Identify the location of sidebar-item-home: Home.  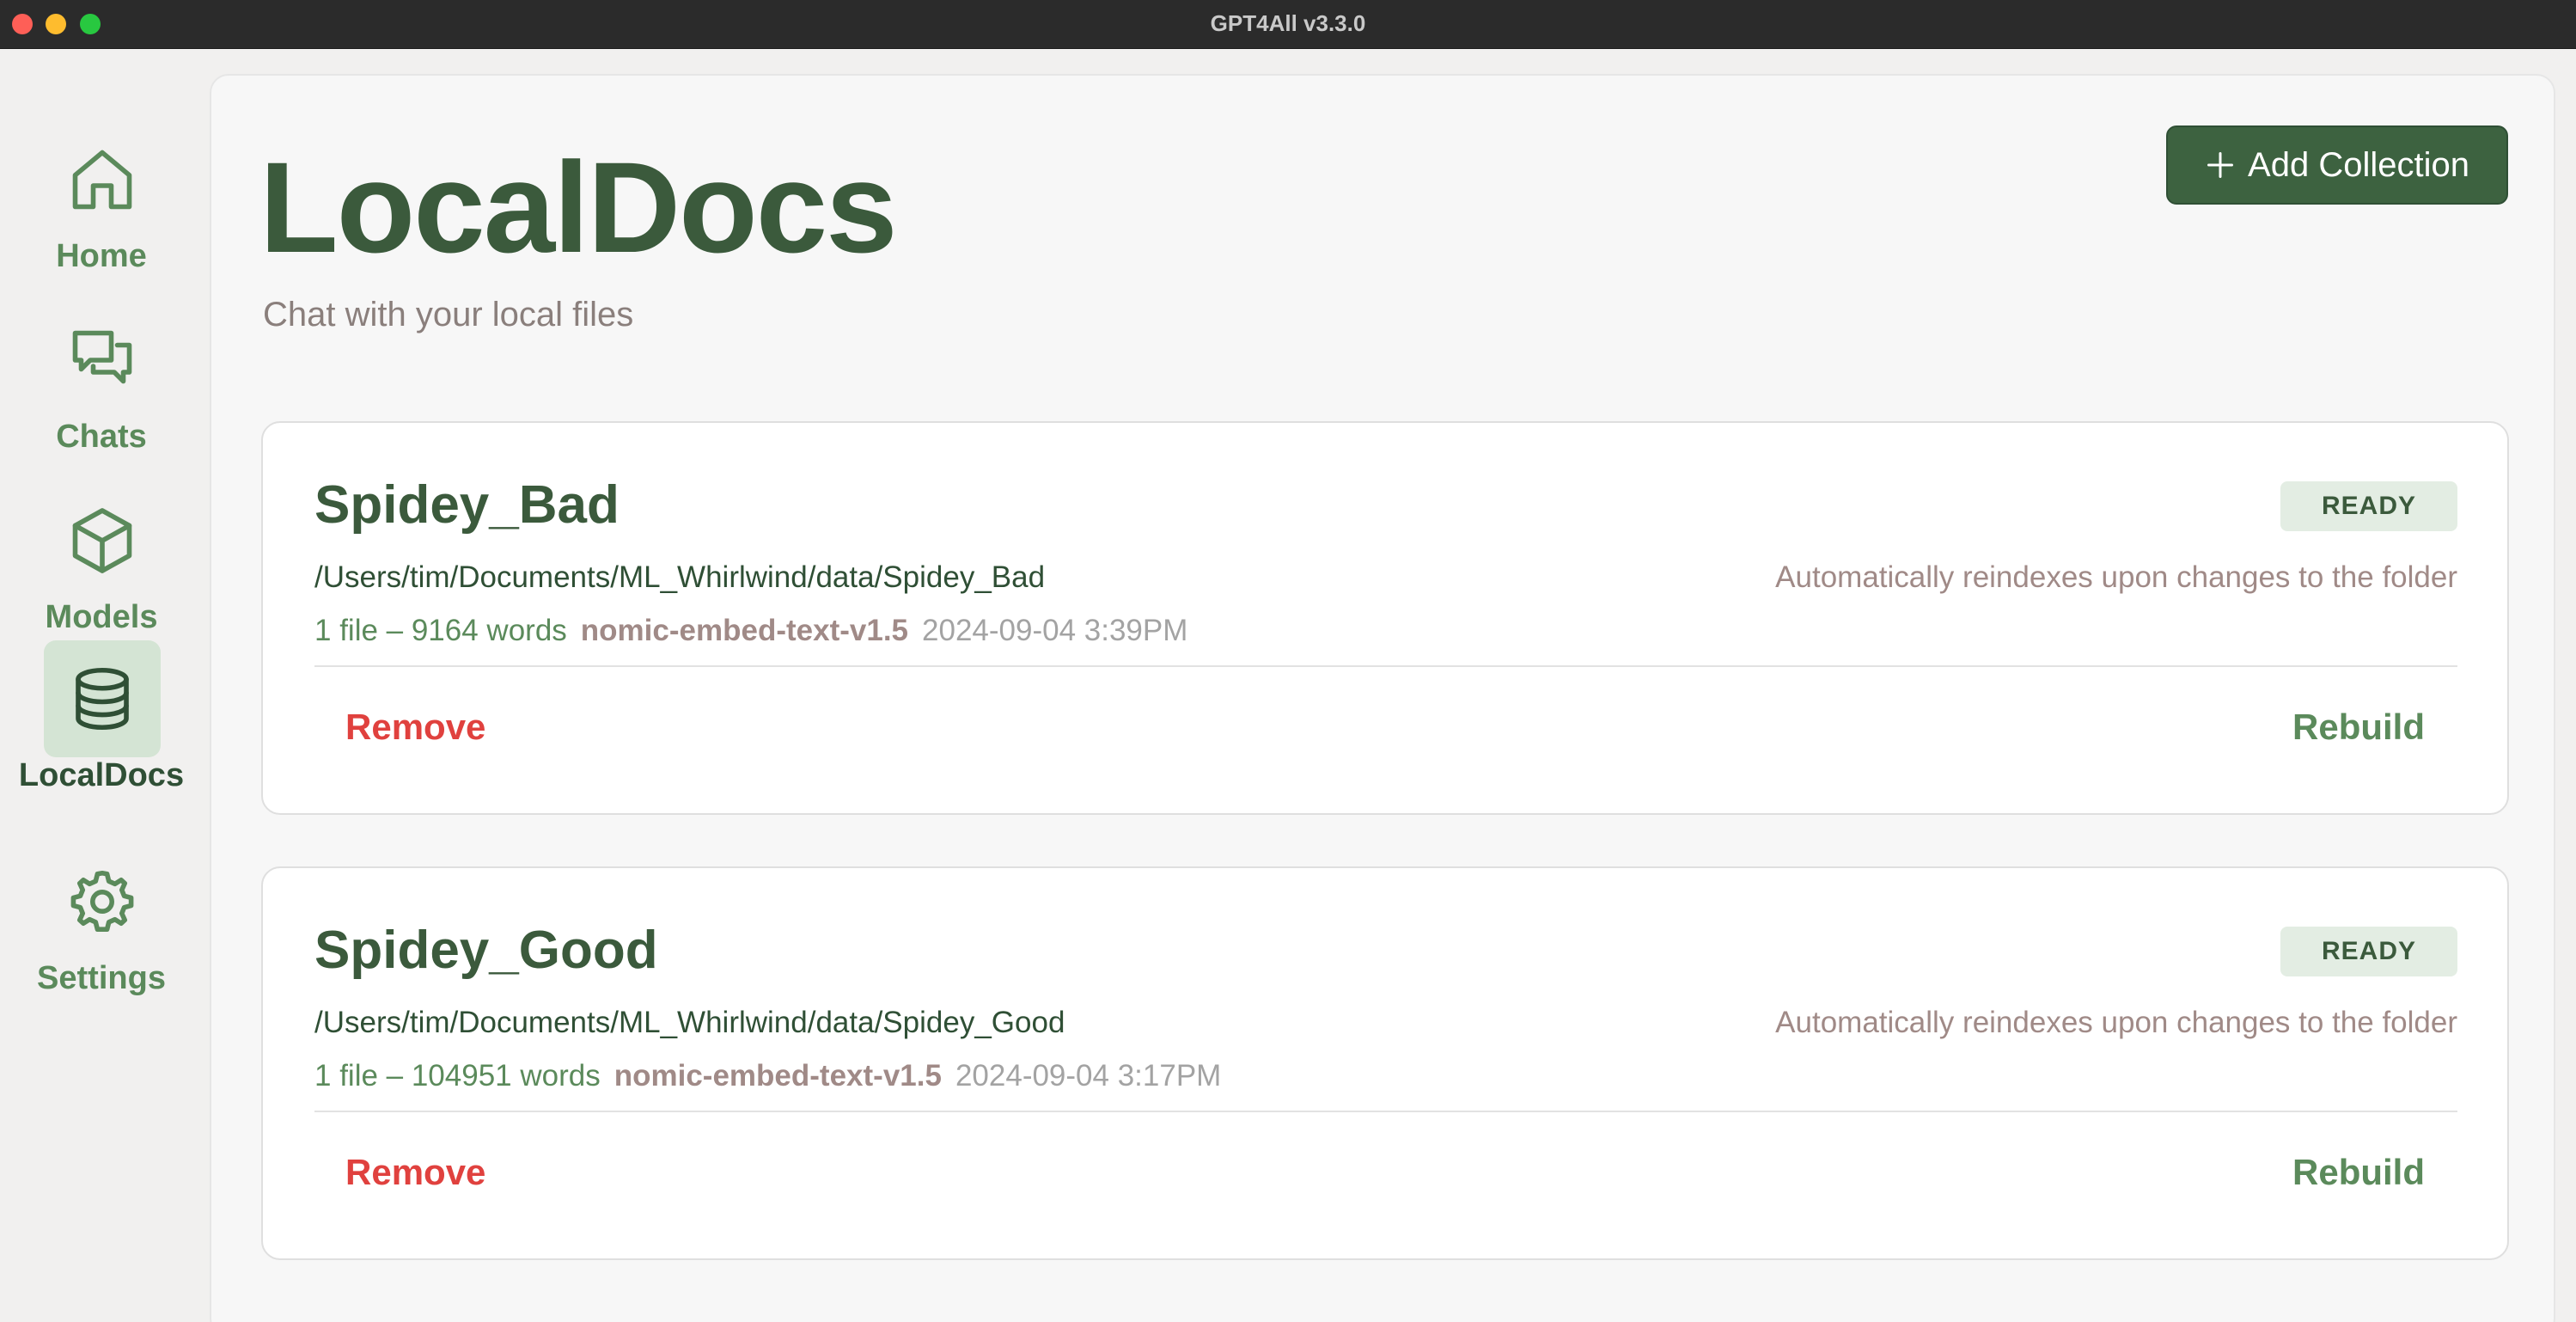
(101, 207).